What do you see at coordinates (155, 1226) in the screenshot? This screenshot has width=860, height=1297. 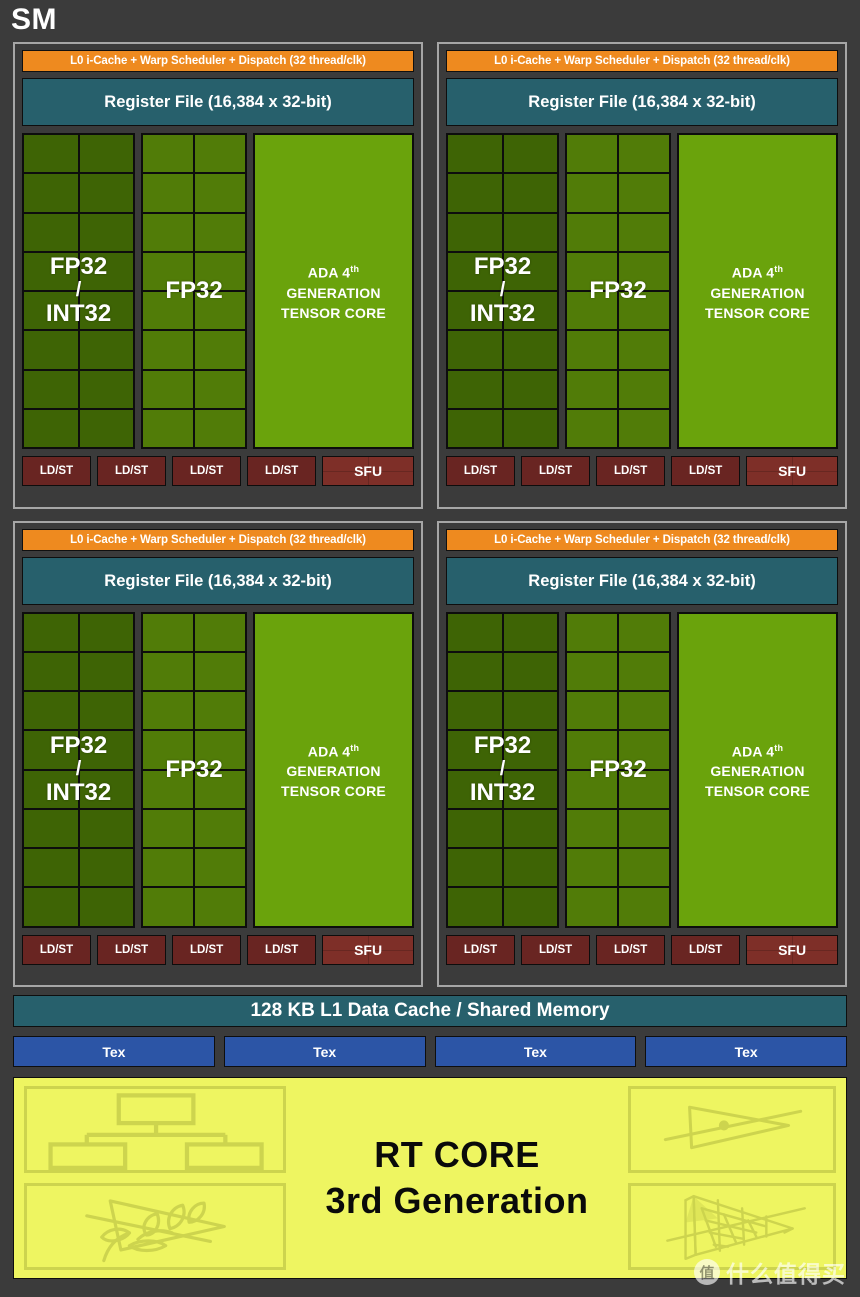 I see `alpha-foliage-triangle-icon` at bounding box center [155, 1226].